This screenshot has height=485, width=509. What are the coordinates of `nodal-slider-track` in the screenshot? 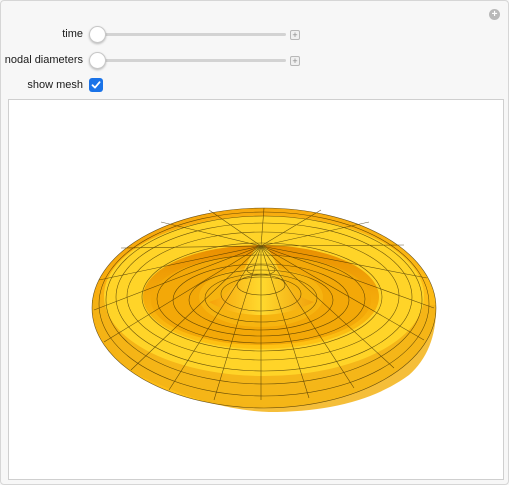 It's located at (188, 60).